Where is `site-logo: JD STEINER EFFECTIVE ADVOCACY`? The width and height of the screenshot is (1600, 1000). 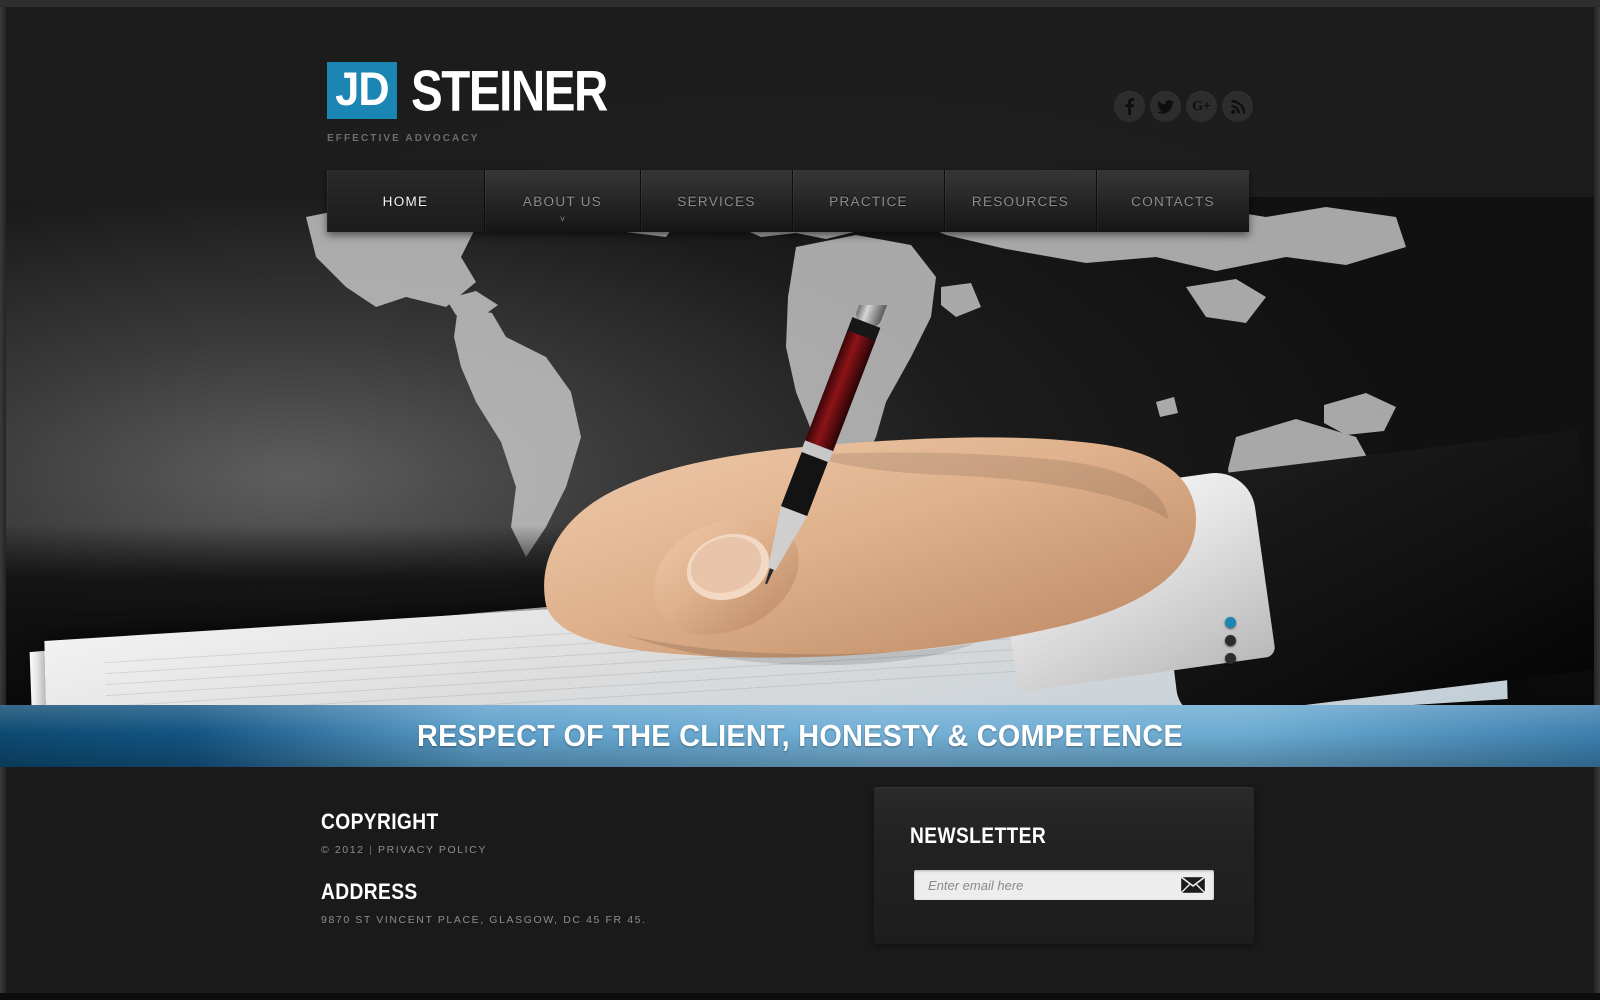 site-logo: JD STEINER EFFECTIVE ADVOCACY is located at coordinates (472, 103).